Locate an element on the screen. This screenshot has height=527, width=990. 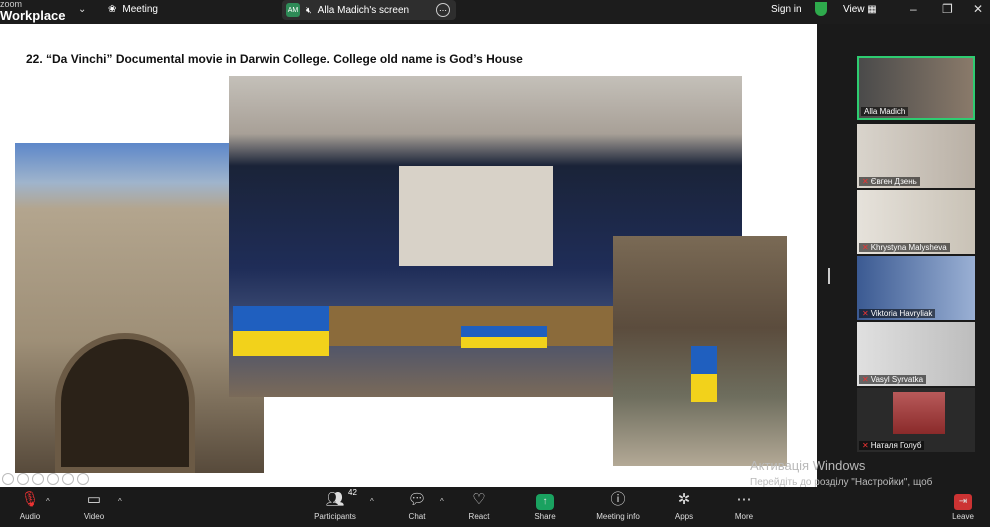
sign-in-link: Sign in is located at coordinates (786, 9).